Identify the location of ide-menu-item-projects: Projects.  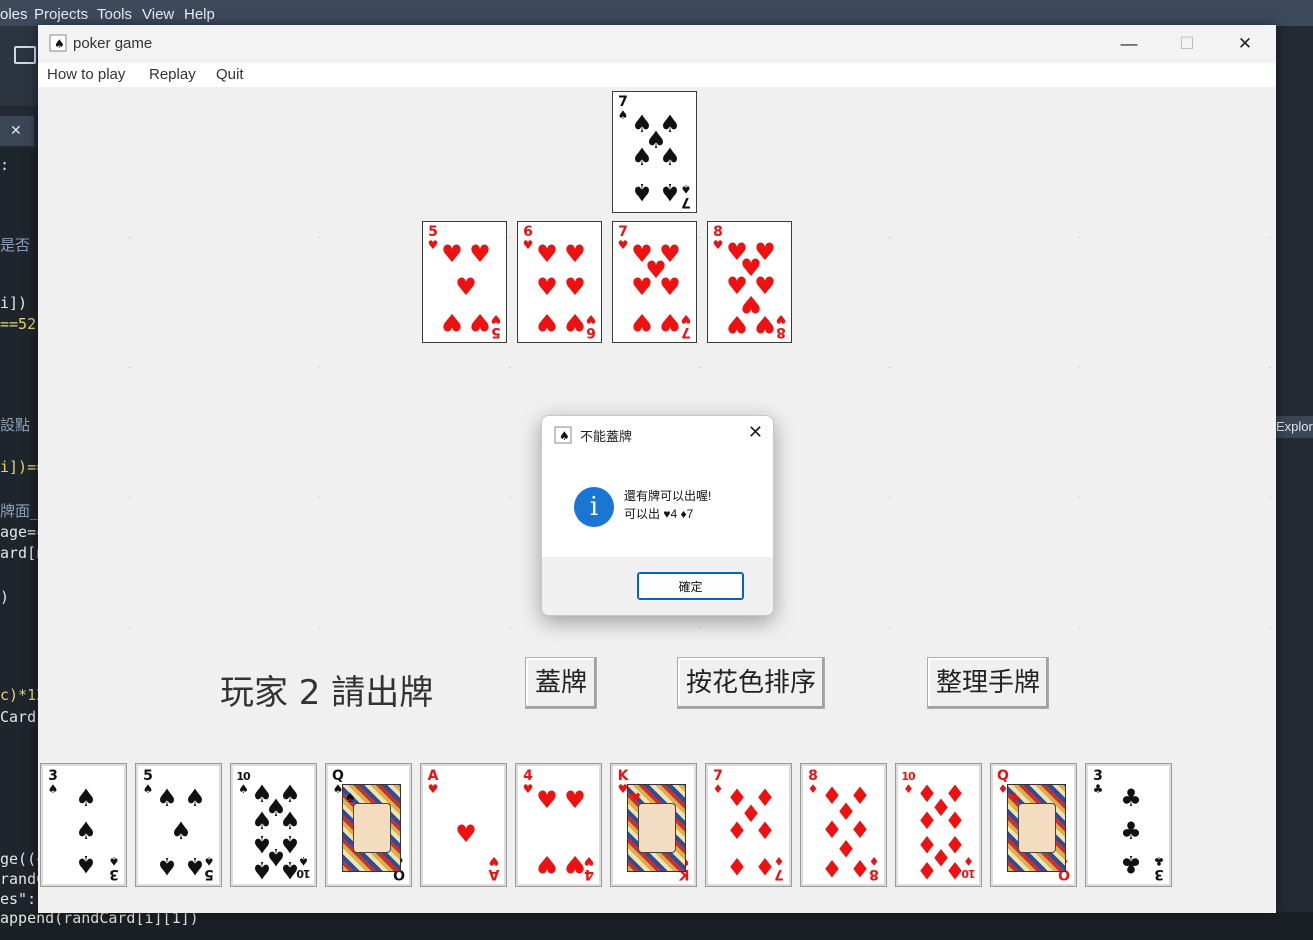
(61, 14).